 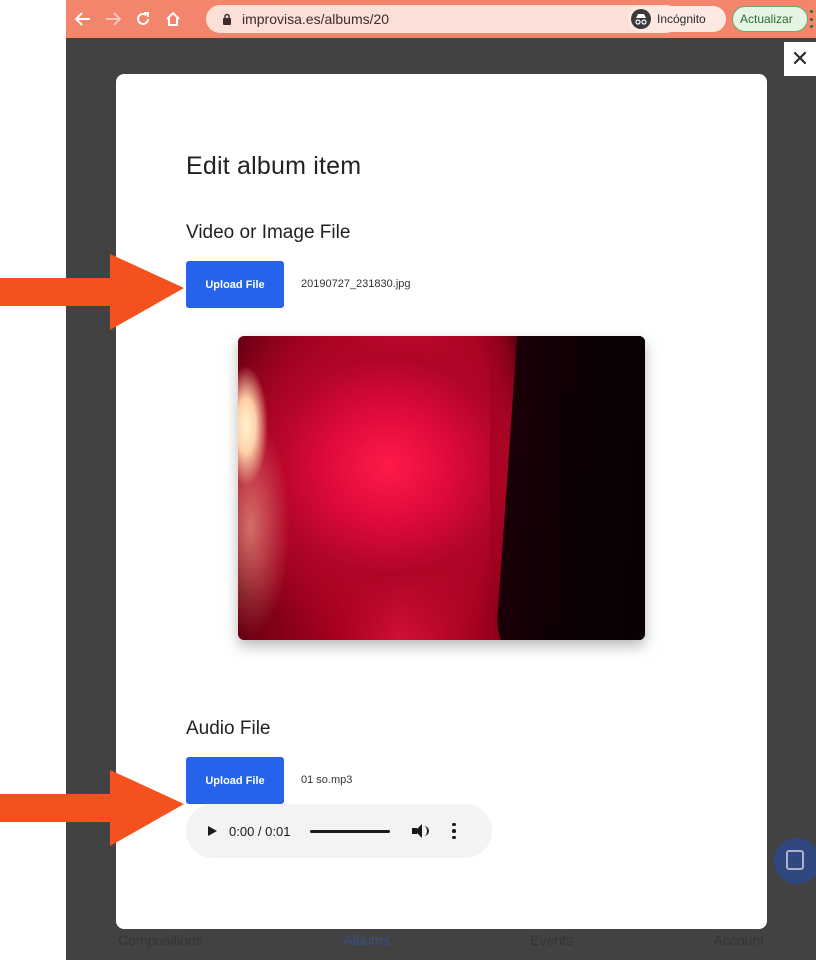 What do you see at coordinates (274, 166) in the screenshot?
I see `modal-title: Edit album item` at bounding box center [274, 166].